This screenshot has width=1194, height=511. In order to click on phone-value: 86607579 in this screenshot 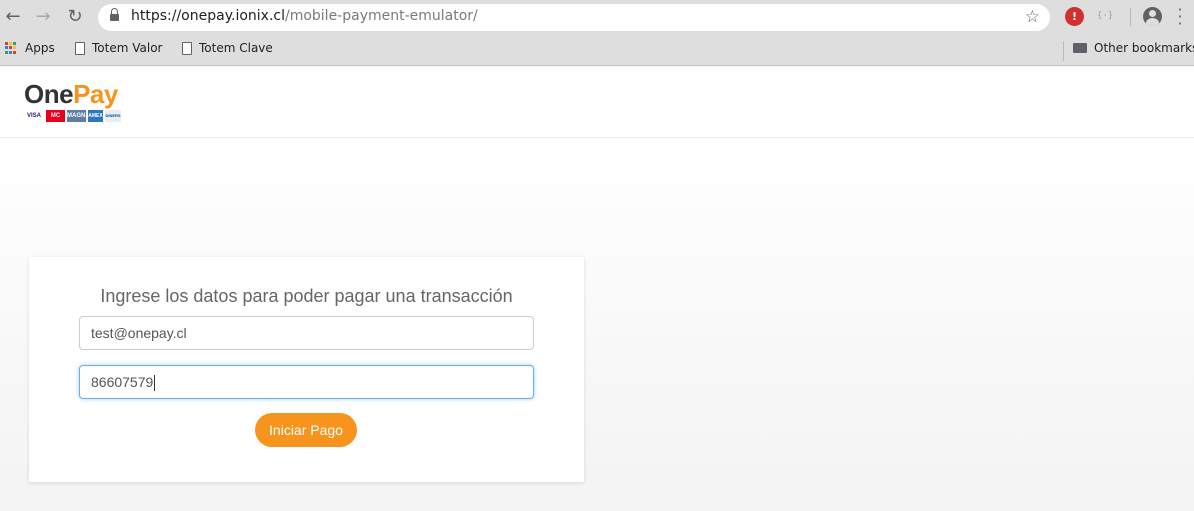, I will do `click(122, 382)`.